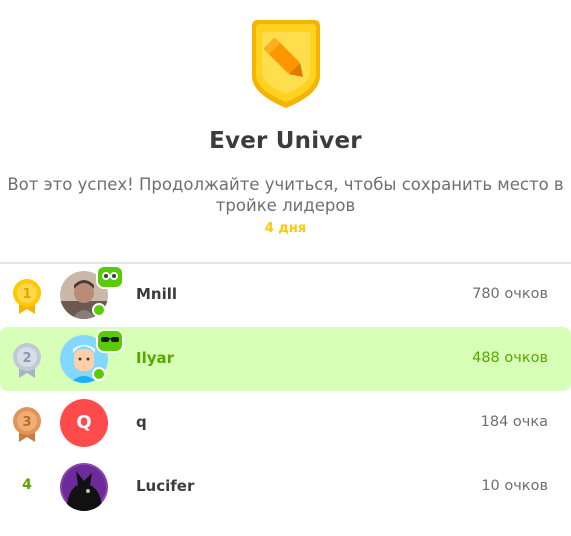 This screenshot has height=536, width=571. I want to click on leaderboard-row: 4 Lucifer 10 очков, so click(285, 487).